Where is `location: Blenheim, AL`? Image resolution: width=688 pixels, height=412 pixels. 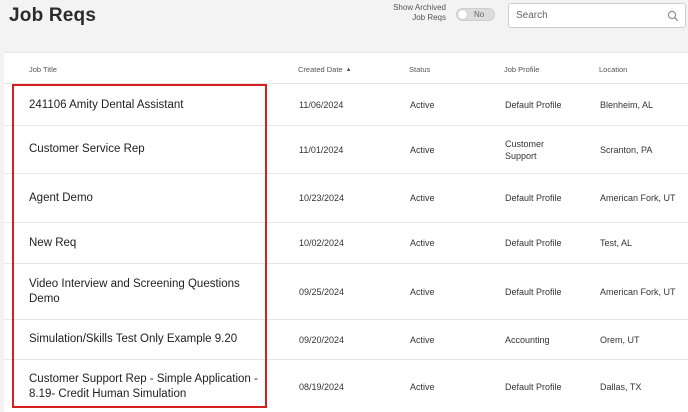
location: Blenheim, AL is located at coordinates (627, 105).